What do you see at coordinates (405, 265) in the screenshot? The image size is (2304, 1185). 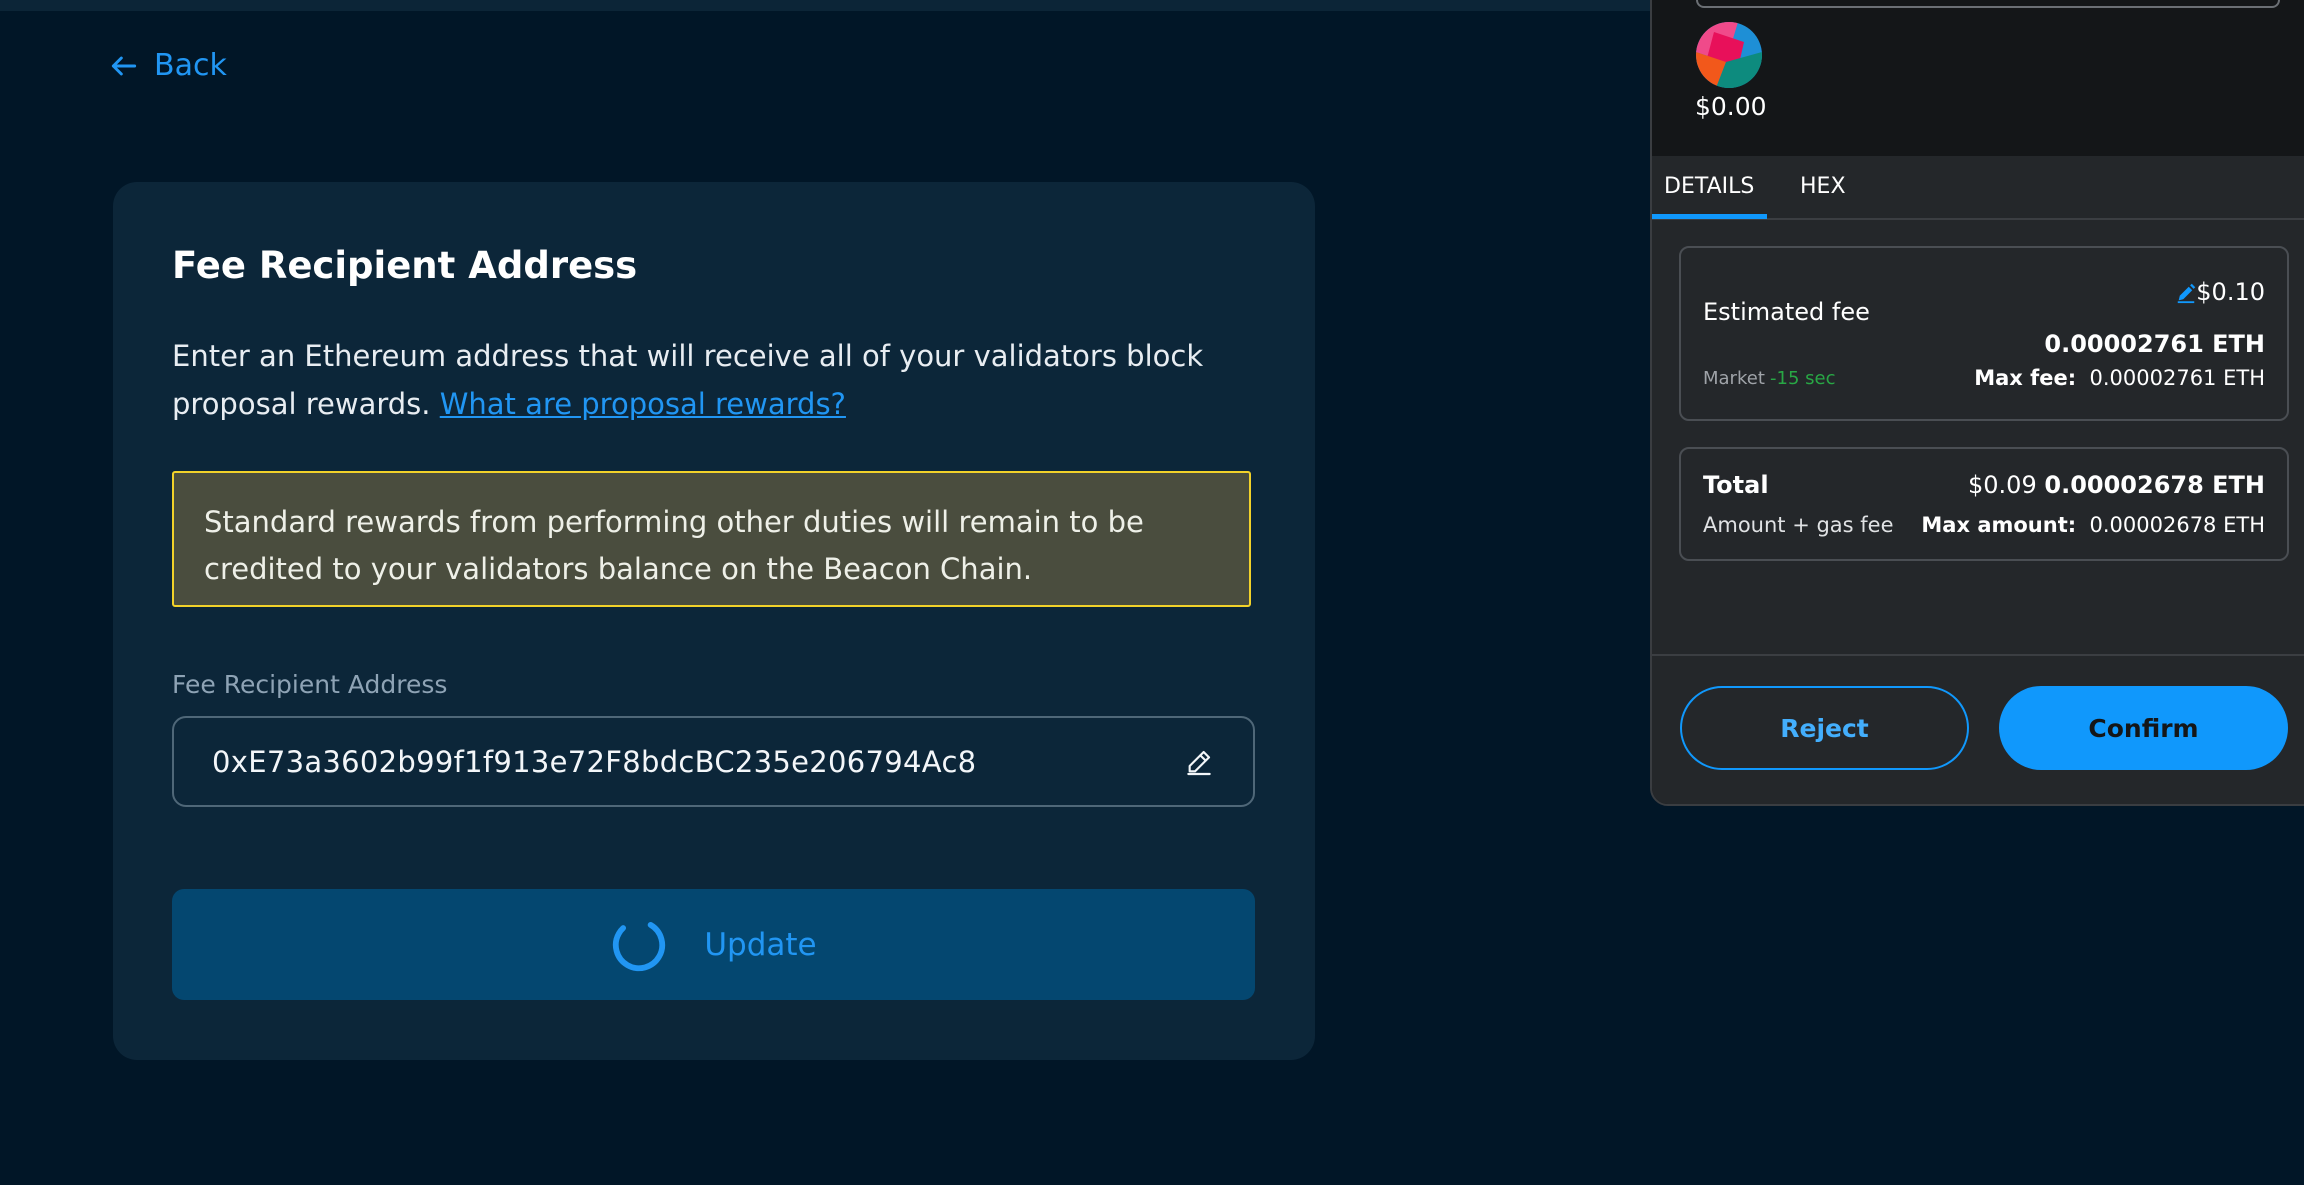 I see `card-title: Fee Recipient Address` at bounding box center [405, 265].